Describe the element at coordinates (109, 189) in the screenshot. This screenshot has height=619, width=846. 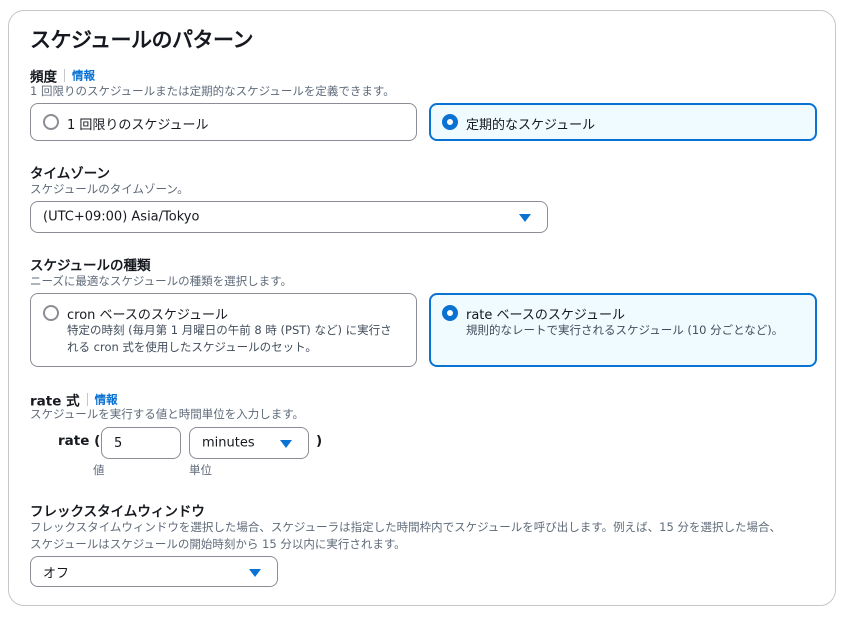
I see `timezone-description: スケジュールのタイムゾーン。` at that location.